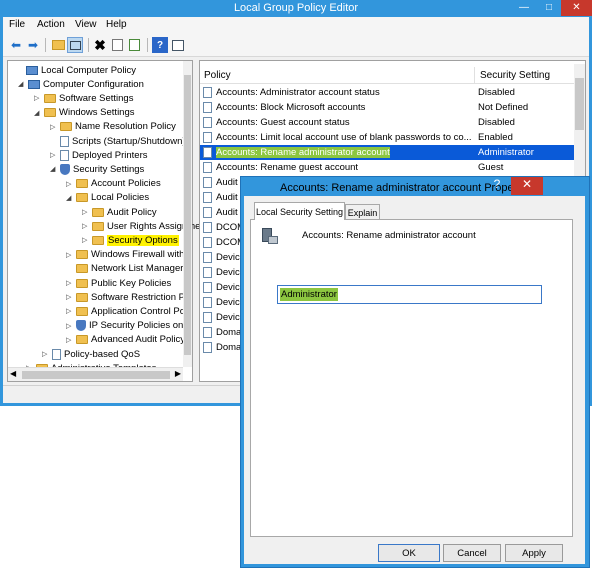 The width and height of the screenshot is (592, 570). What do you see at coordinates (134, 45) in the screenshot?
I see `export-list-icon` at bounding box center [134, 45].